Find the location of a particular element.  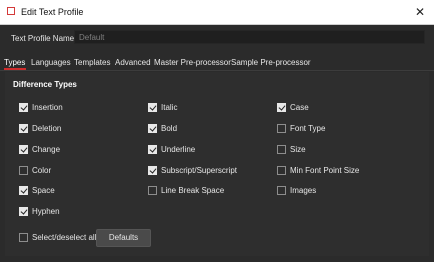

checkbox-label: Line Break Space is located at coordinates (193, 190).